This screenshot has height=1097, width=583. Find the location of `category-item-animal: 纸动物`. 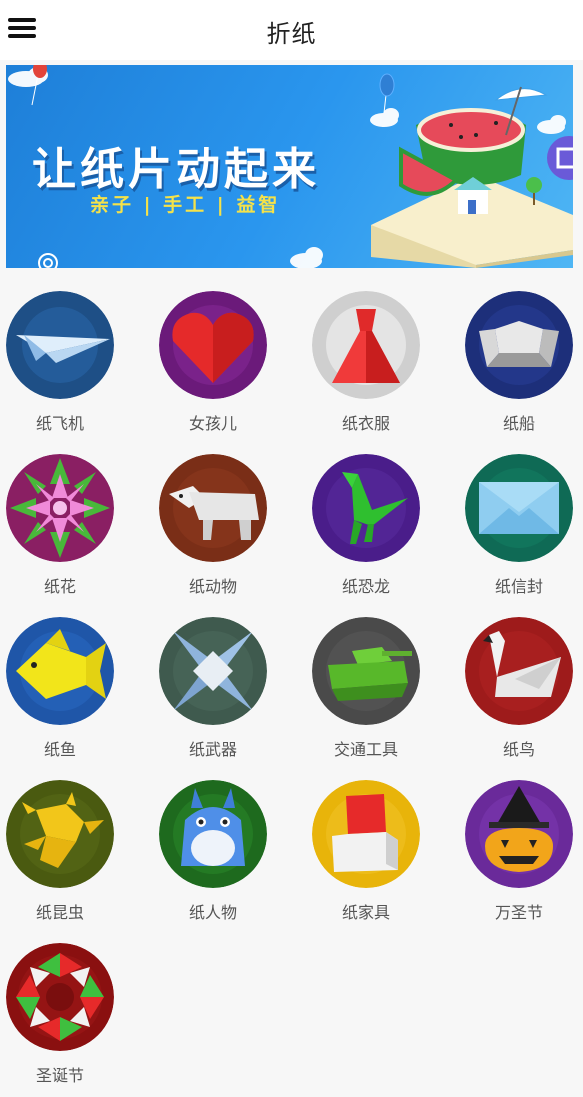

category-item-animal: 纸动物 is located at coordinates (229, 531).